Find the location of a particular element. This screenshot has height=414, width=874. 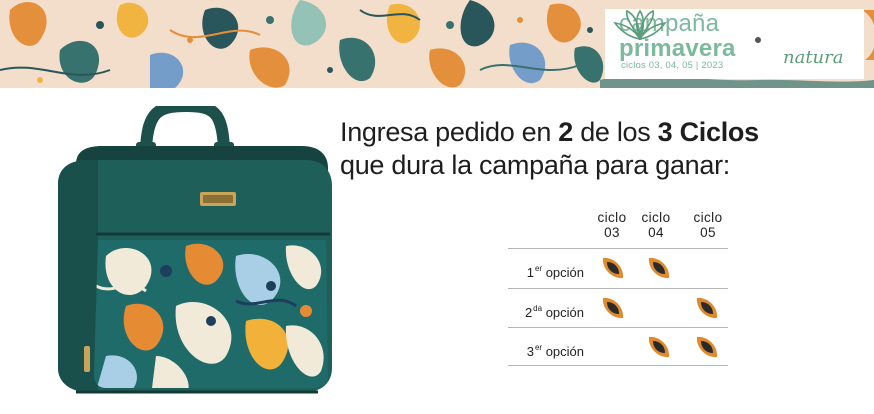

schedule-cell-row2-col3 is located at coordinates (707, 308).